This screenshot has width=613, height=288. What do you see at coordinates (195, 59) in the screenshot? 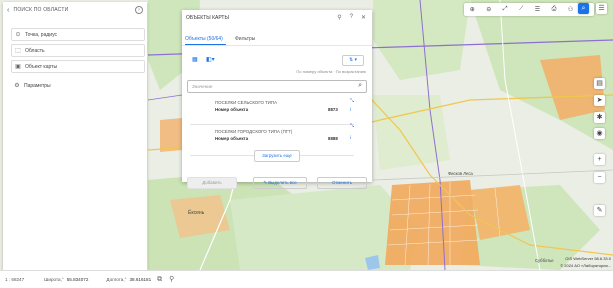
I see `table-view-icon: ▦` at bounding box center [195, 59].